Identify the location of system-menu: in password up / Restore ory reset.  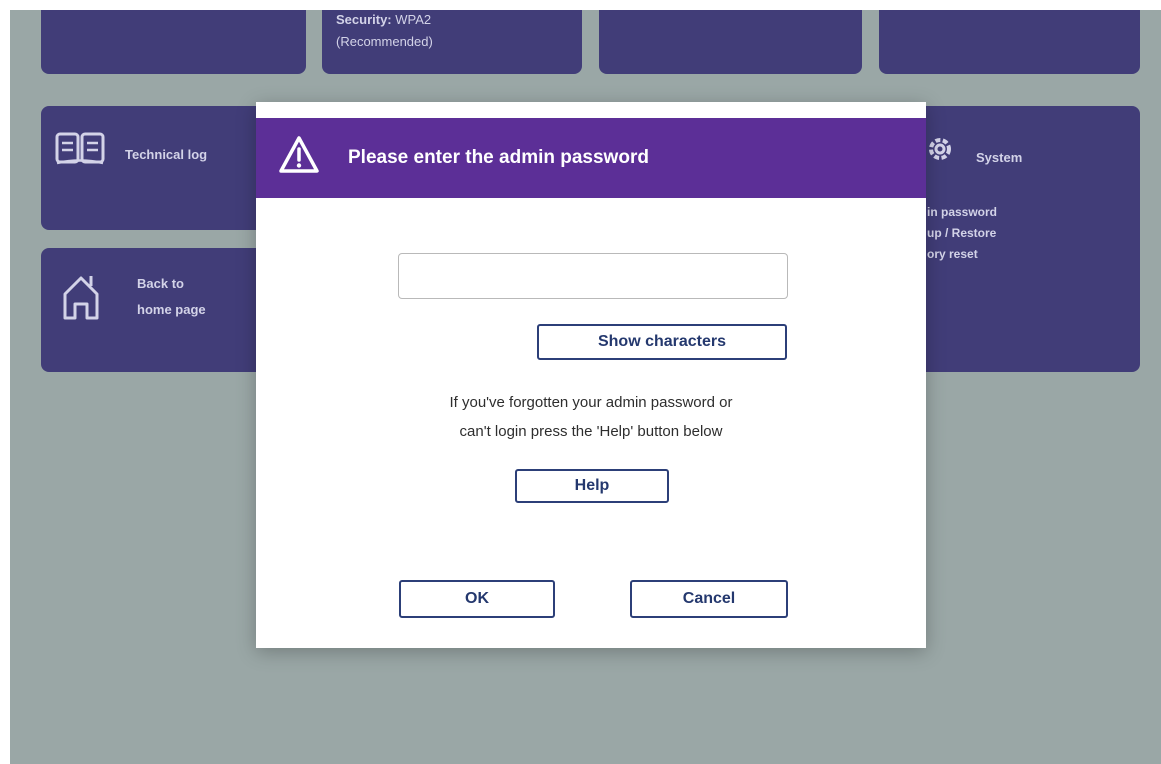
(962, 233).